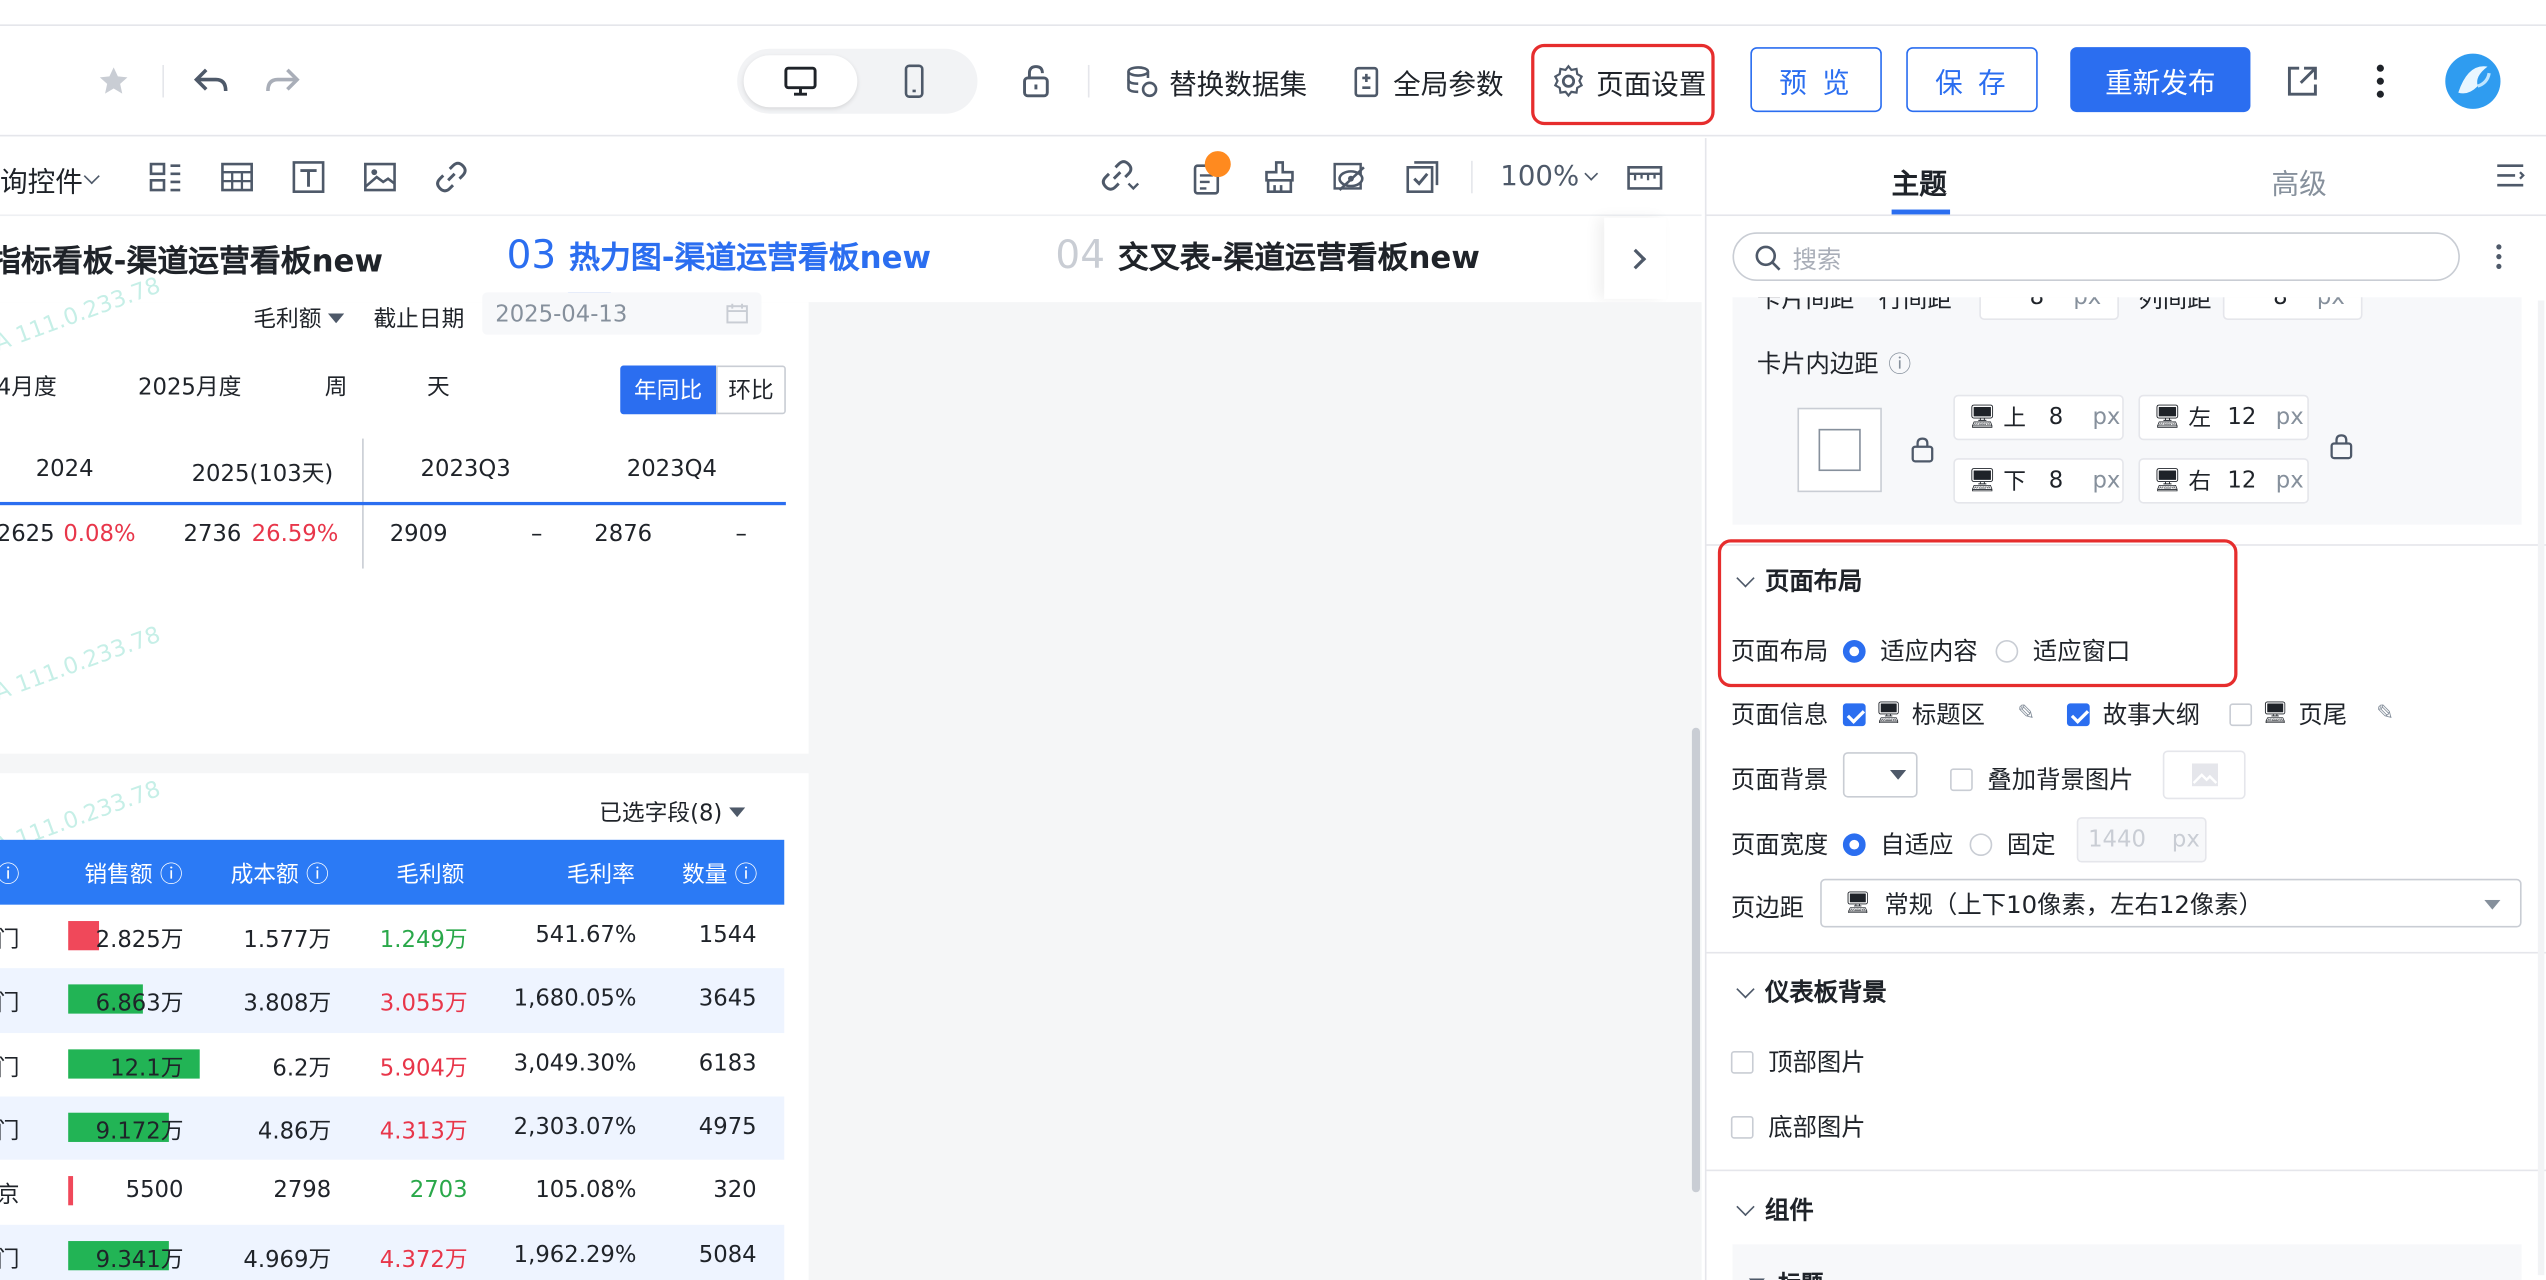 The image size is (2546, 1280). Describe the element at coordinates (2127, 411) in the screenshot. I see `card-style-group: 卡片间距 行间距 8 px 列间距 8 px 卡片内边距 ⓘ 🖥 上 8 px 🖥 下` at that location.